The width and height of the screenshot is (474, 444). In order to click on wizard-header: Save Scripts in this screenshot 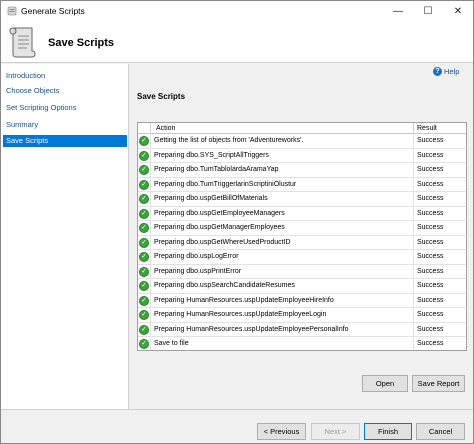, I will do `click(237, 42)`.